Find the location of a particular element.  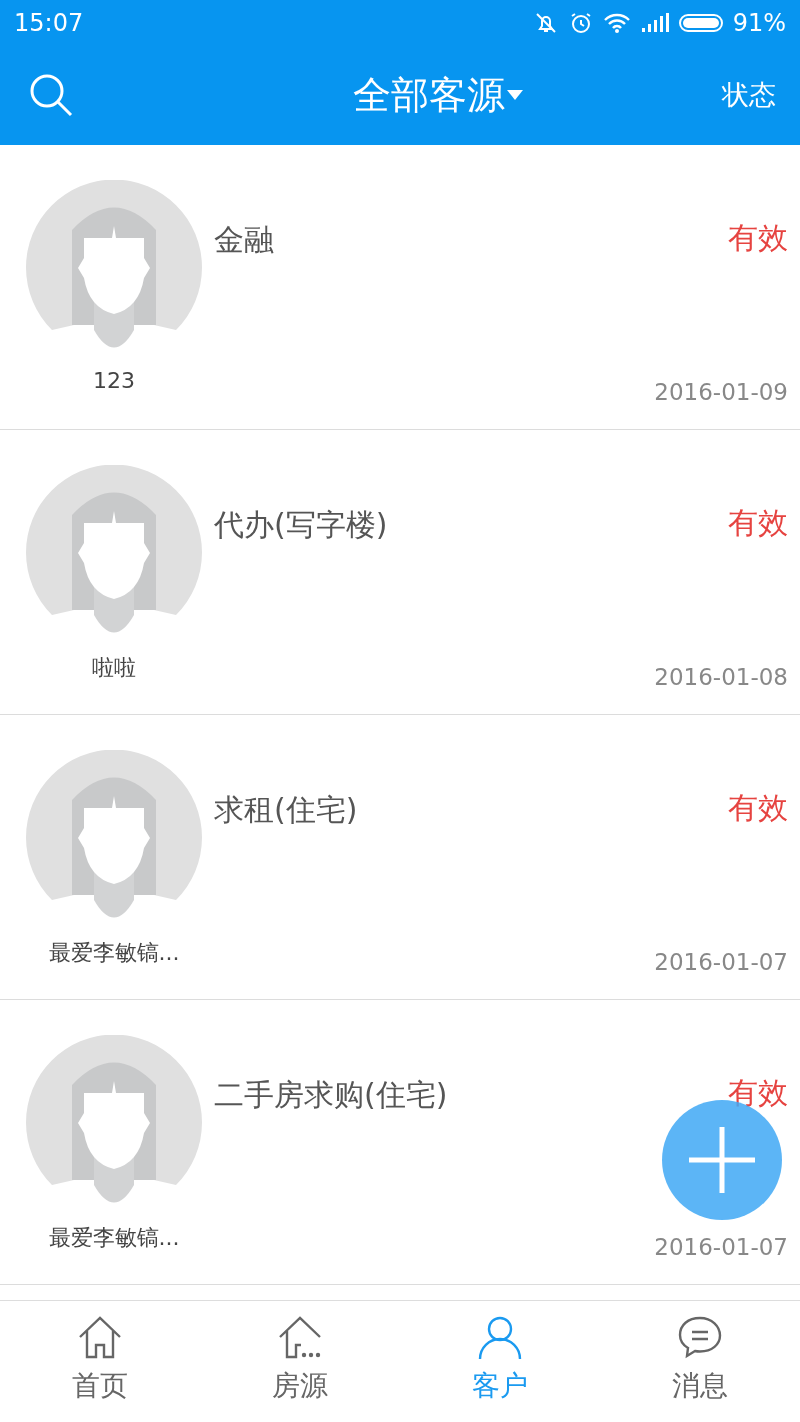

signal-icon is located at coordinates (654, 22).